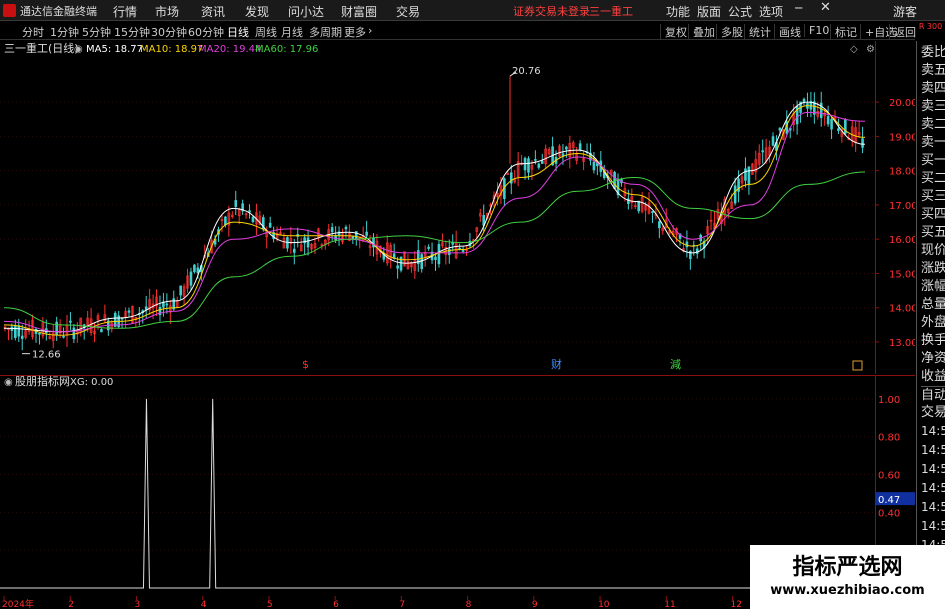 The height and width of the screenshot is (609, 945). What do you see at coordinates (370, 30) in the screenshot?
I see `chevron-right-icon: ›` at bounding box center [370, 30].